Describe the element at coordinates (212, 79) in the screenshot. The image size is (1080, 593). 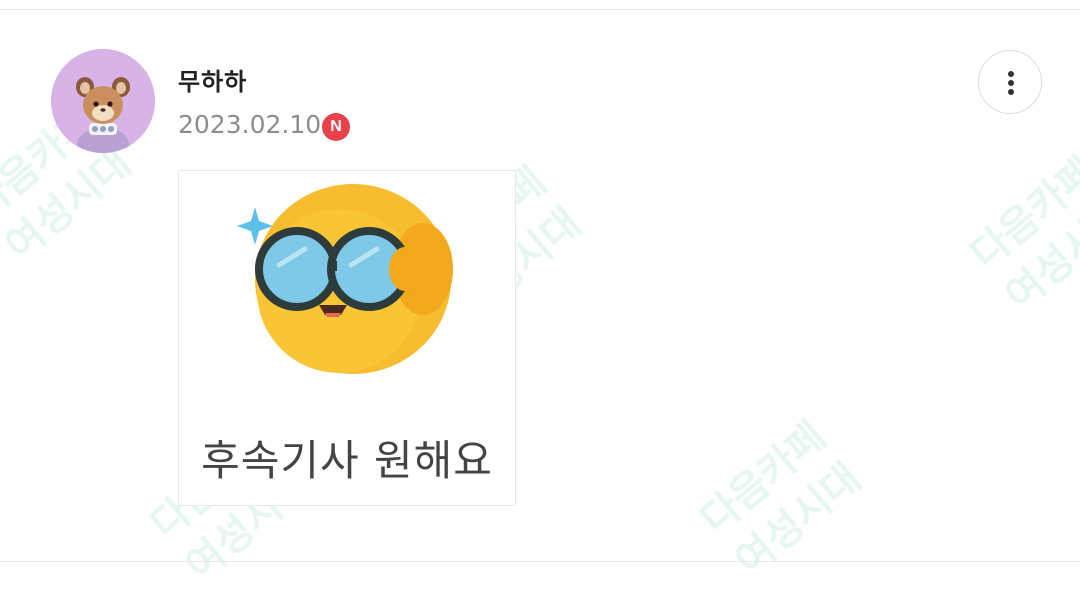
I see `author-name: 무하하` at that location.